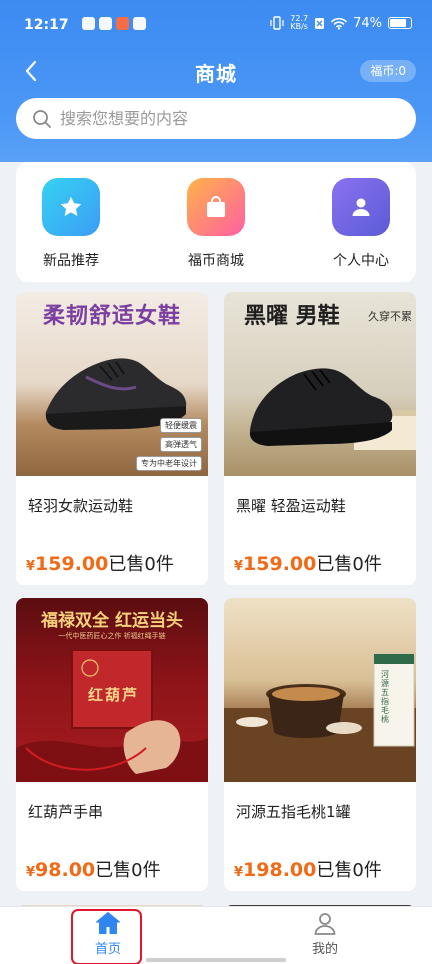 The width and height of the screenshot is (432, 964). I want to click on network-speed-unit: KB/s, so click(299, 26).